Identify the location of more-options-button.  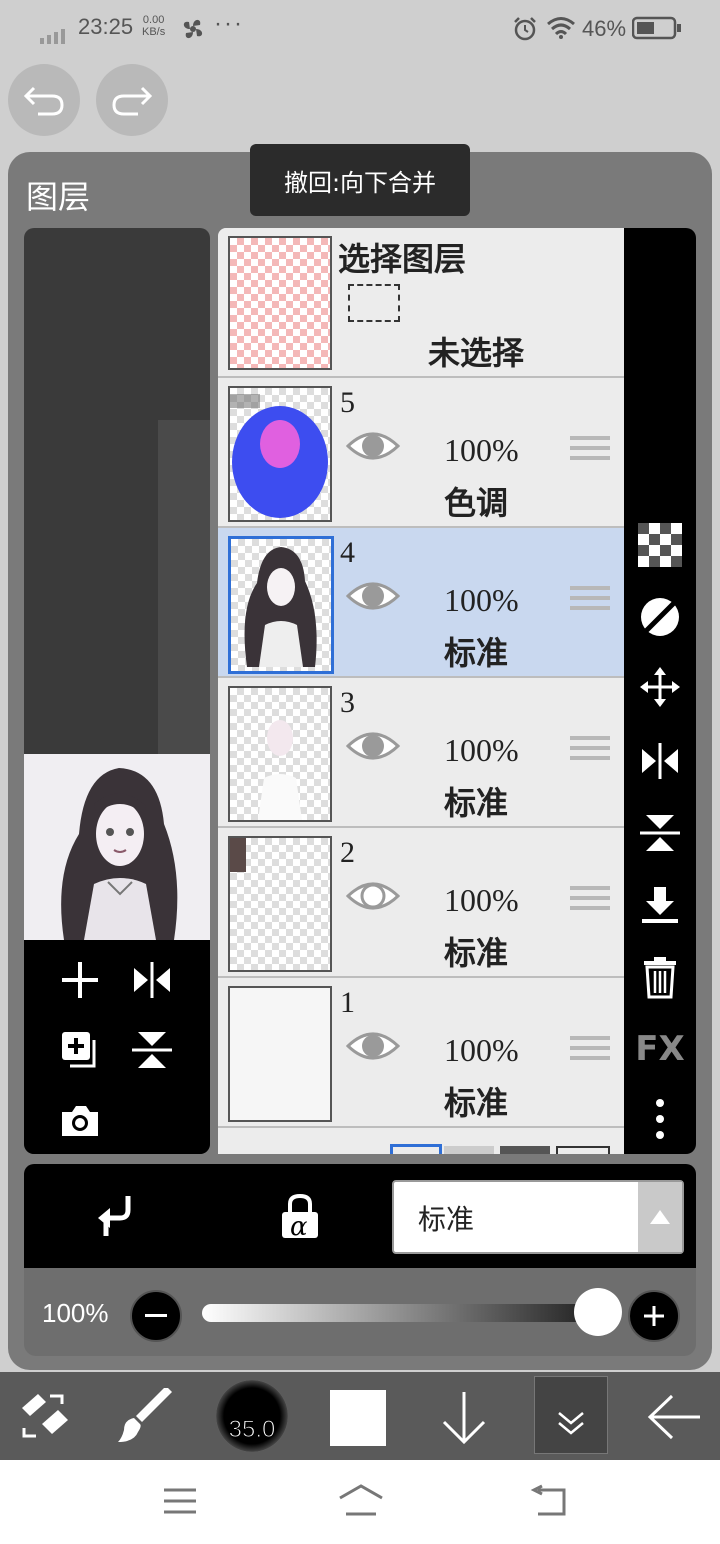
(660, 1119).